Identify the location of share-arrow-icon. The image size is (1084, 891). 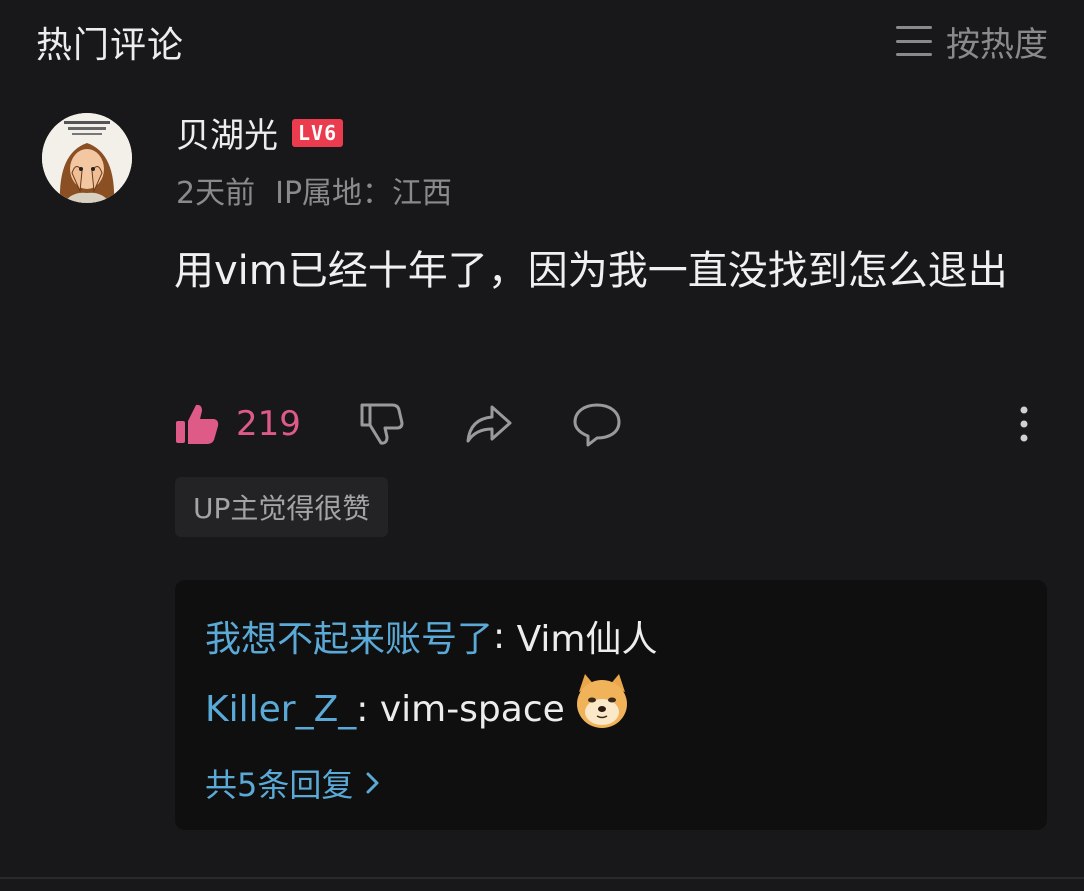
(489, 424).